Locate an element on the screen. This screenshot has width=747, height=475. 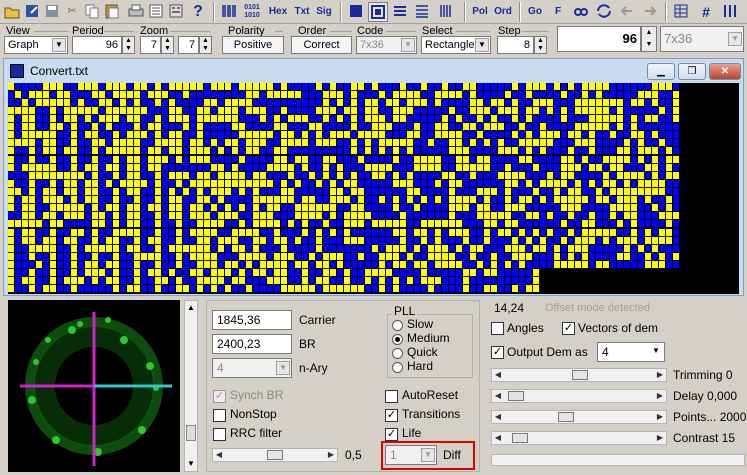
baud-rate-input: 2400,23 is located at coordinates (252, 344).